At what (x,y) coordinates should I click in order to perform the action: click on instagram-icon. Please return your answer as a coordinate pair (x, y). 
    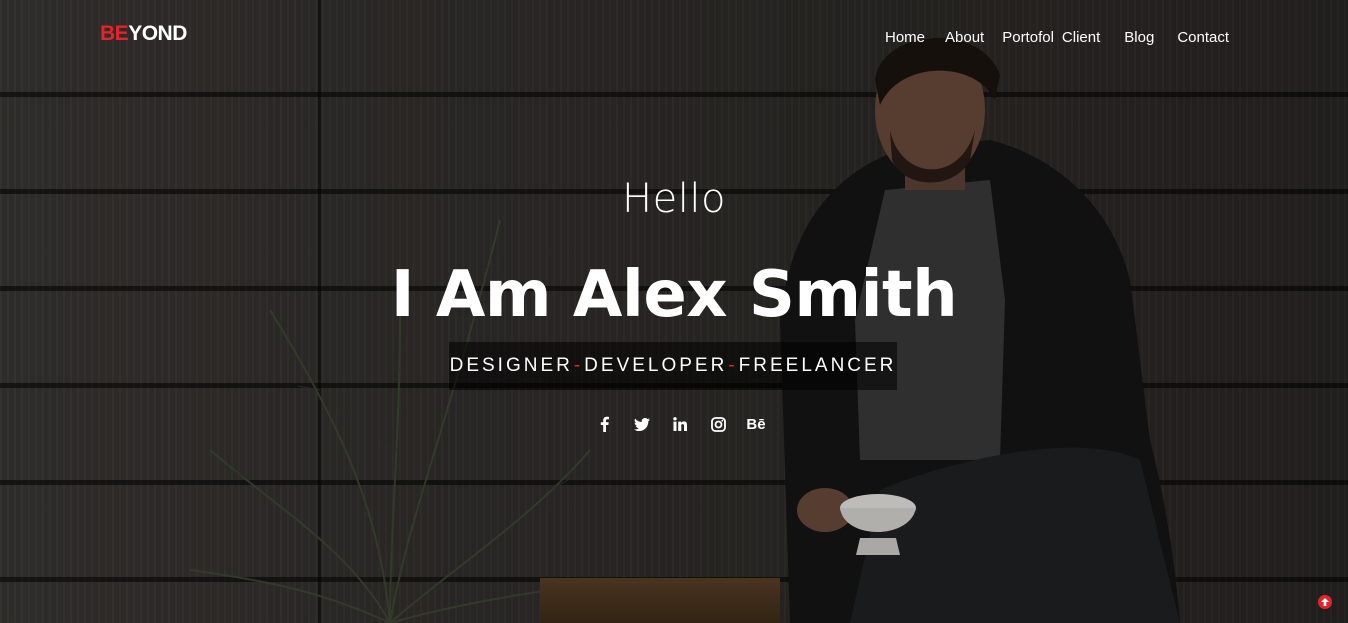
    Looking at the image, I should click on (718, 424).